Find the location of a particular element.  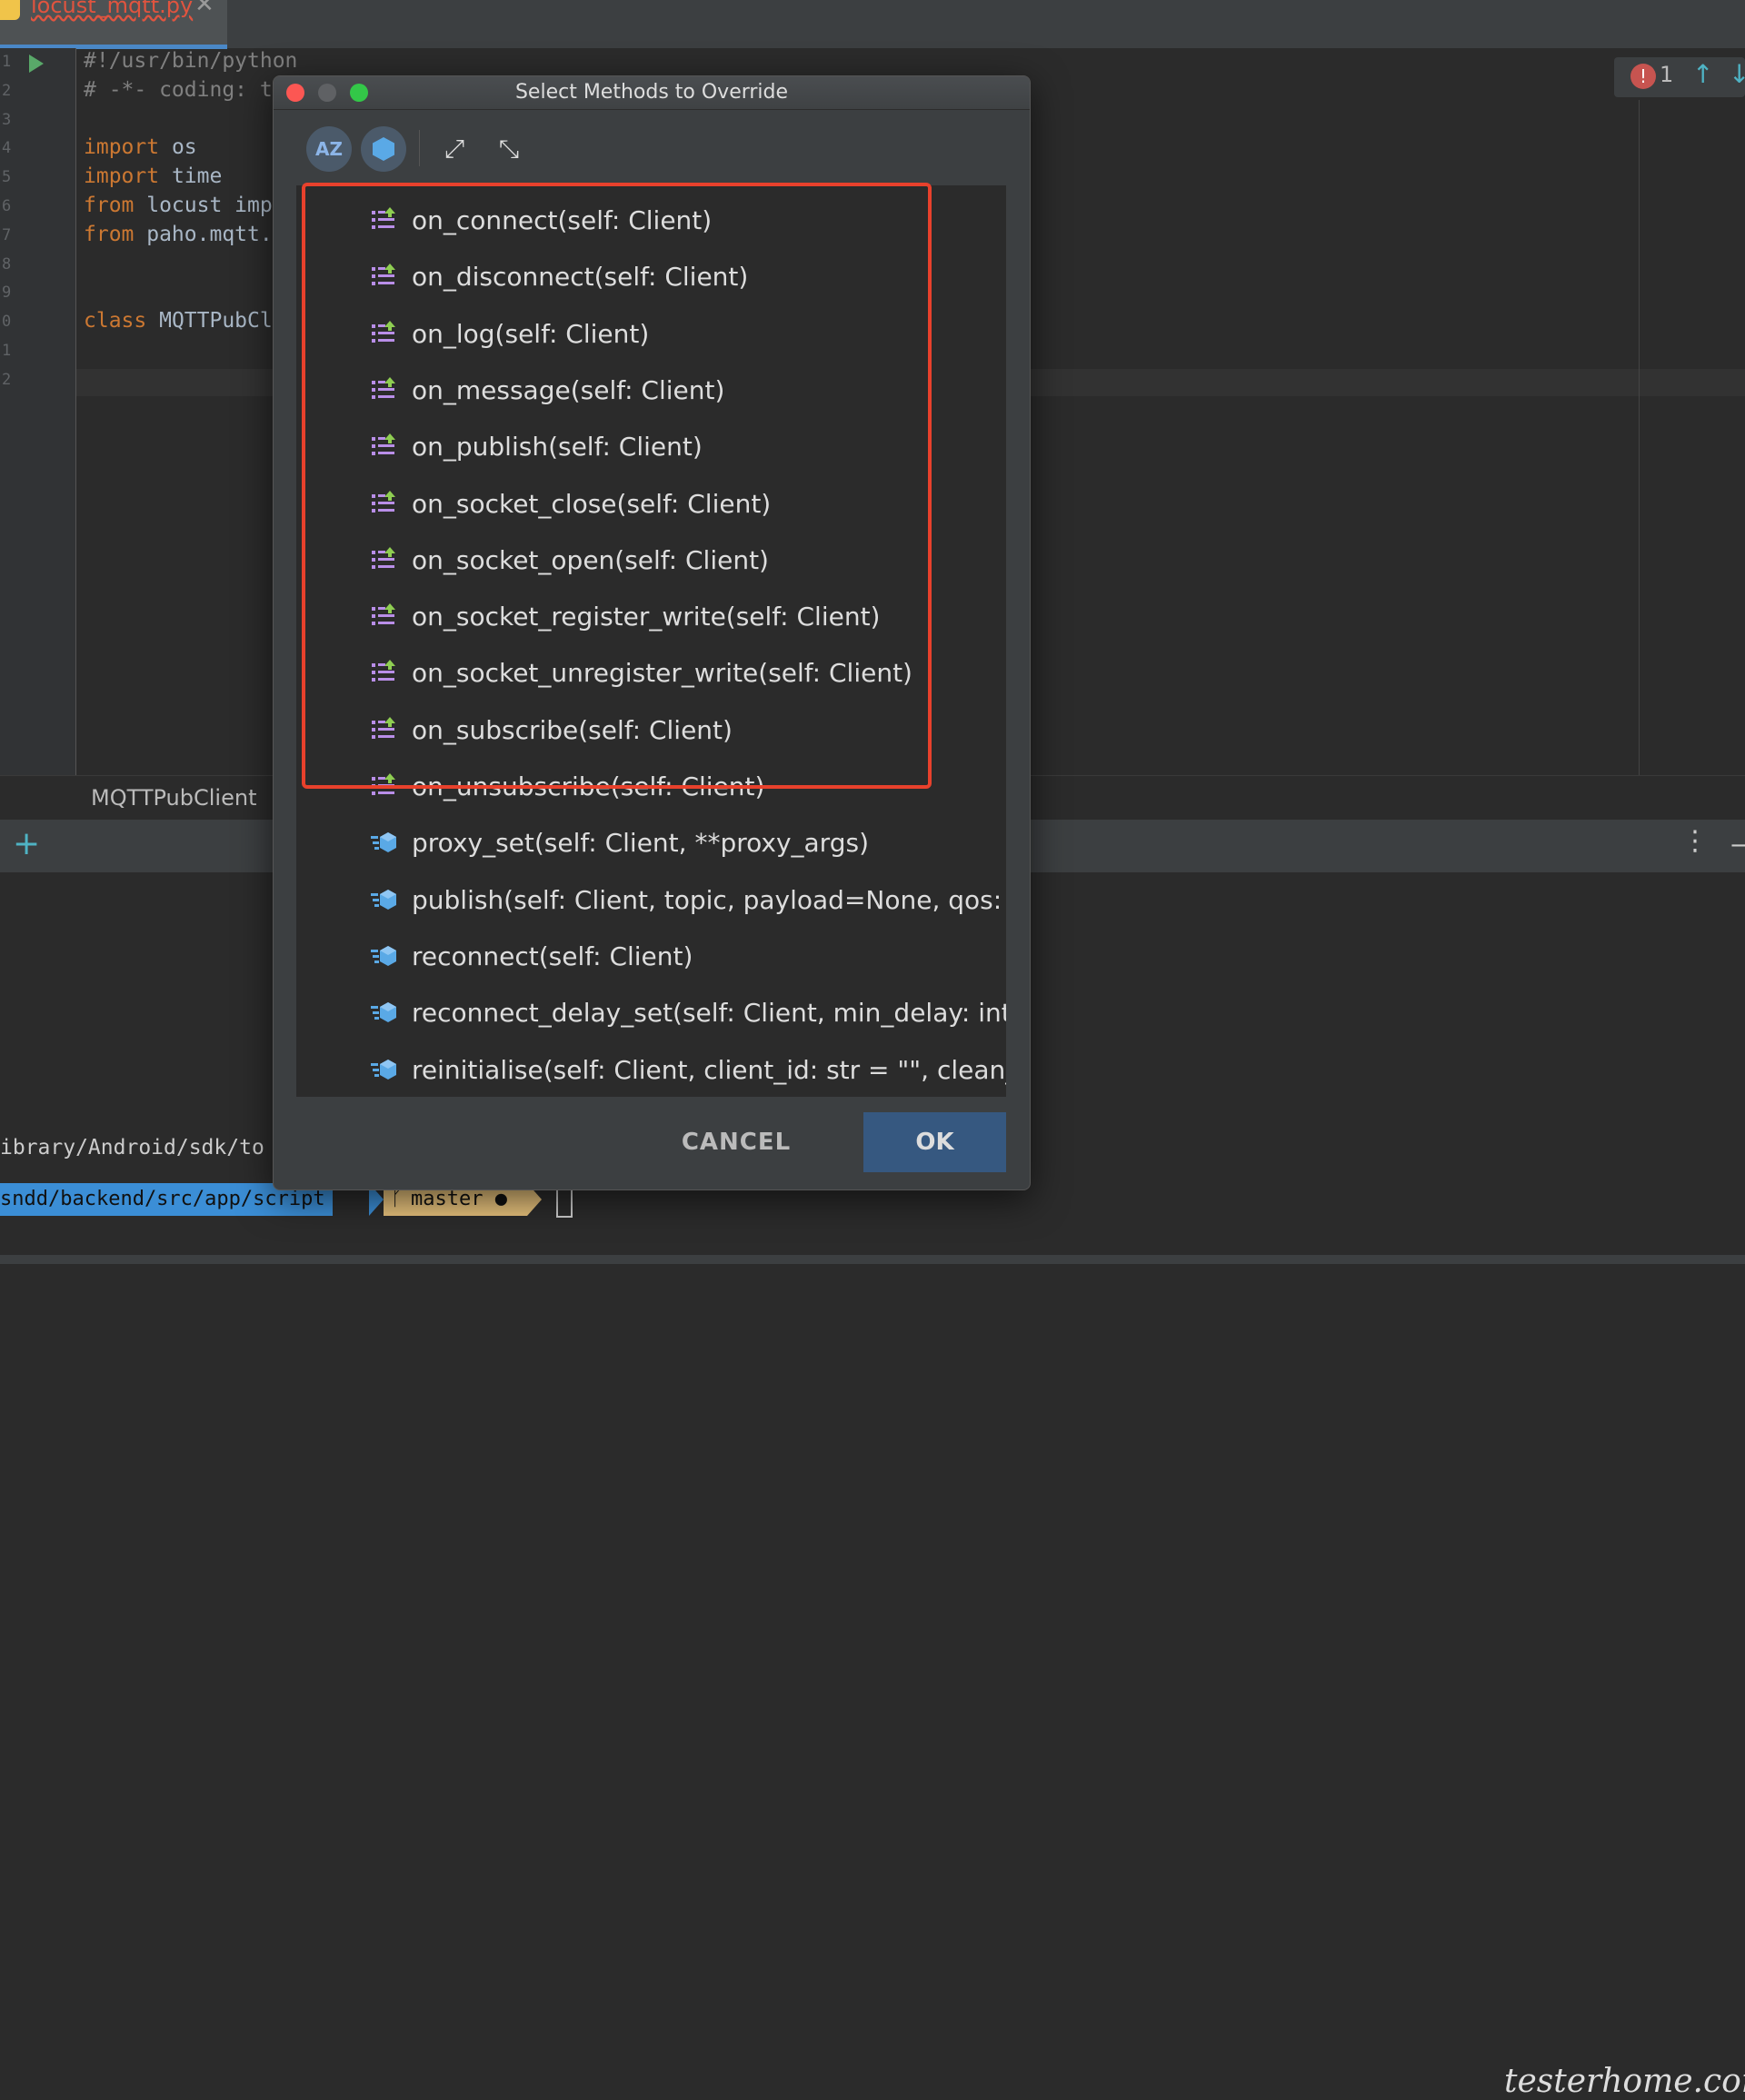

code-line: class MQTTPubCl is located at coordinates (178, 321).